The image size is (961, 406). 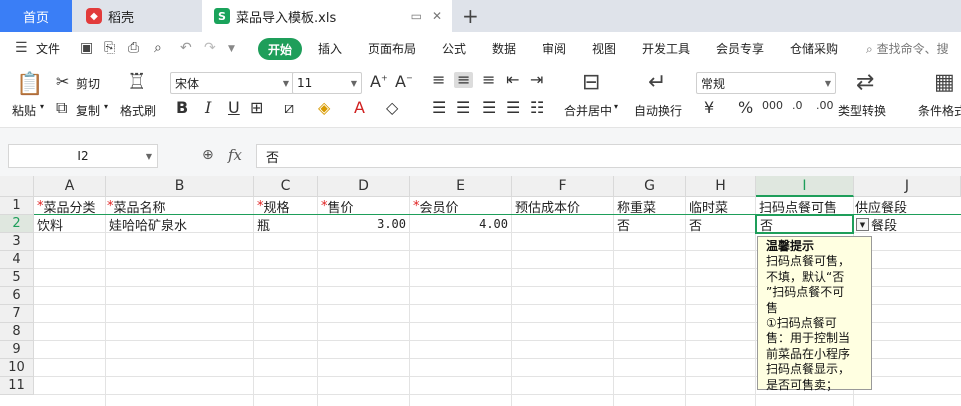 I want to click on merge-center-button: 合并居中, so click(x=588, y=110).